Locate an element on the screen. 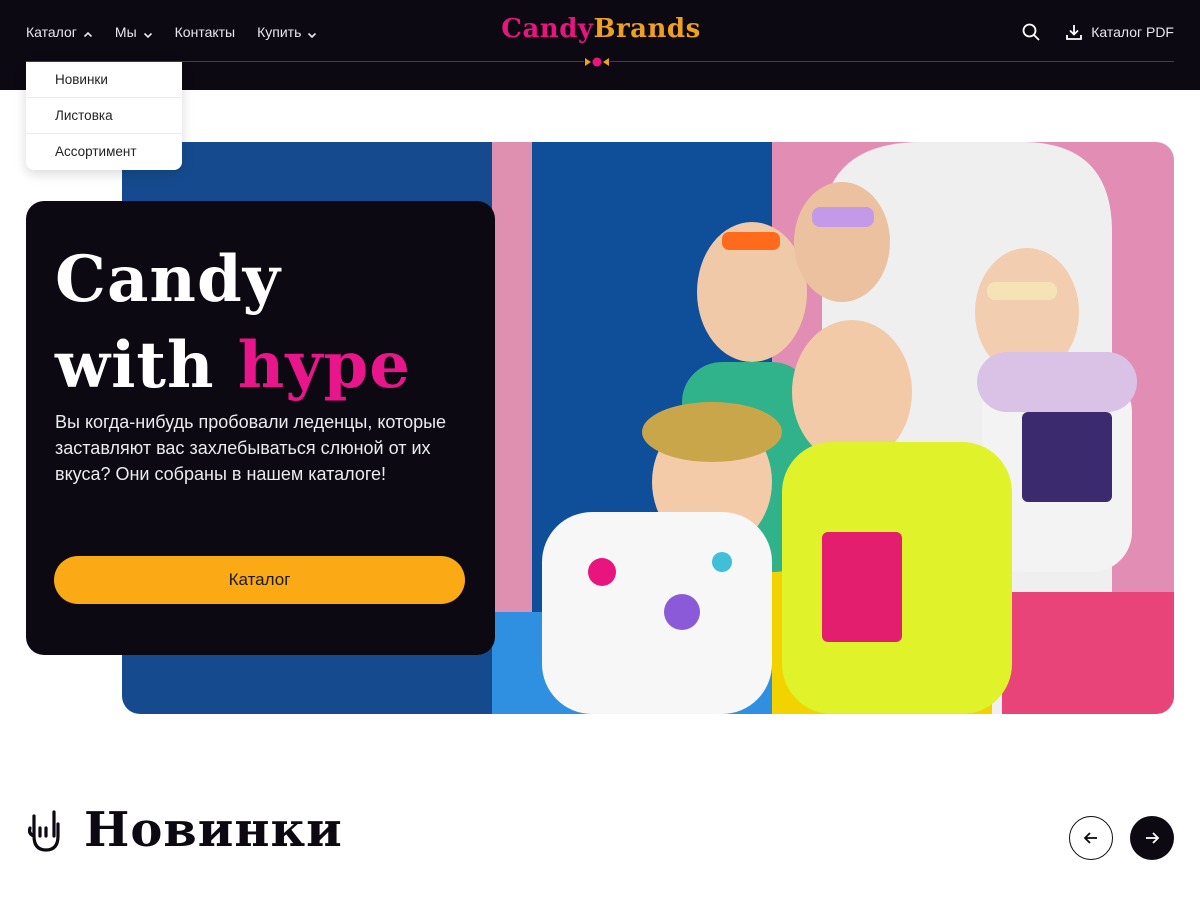 This screenshot has height=900, width=1200. hero-title: Candy with hype is located at coordinates (233, 323).